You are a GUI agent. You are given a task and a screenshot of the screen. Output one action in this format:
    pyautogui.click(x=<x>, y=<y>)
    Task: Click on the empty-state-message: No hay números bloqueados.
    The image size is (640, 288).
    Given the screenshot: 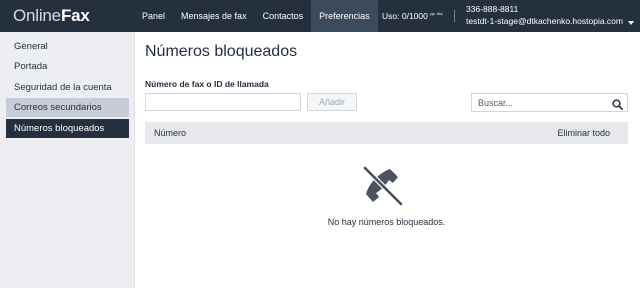 What is the action you would take?
    pyautogui.click(x=386, y=222)
    